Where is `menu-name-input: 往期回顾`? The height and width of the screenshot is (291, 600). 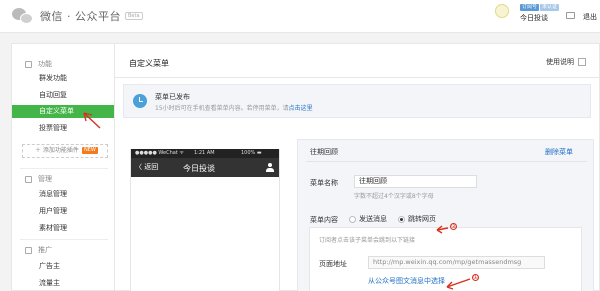 menu-name-input: 往期回顾 is located at coordinates (415, 181).